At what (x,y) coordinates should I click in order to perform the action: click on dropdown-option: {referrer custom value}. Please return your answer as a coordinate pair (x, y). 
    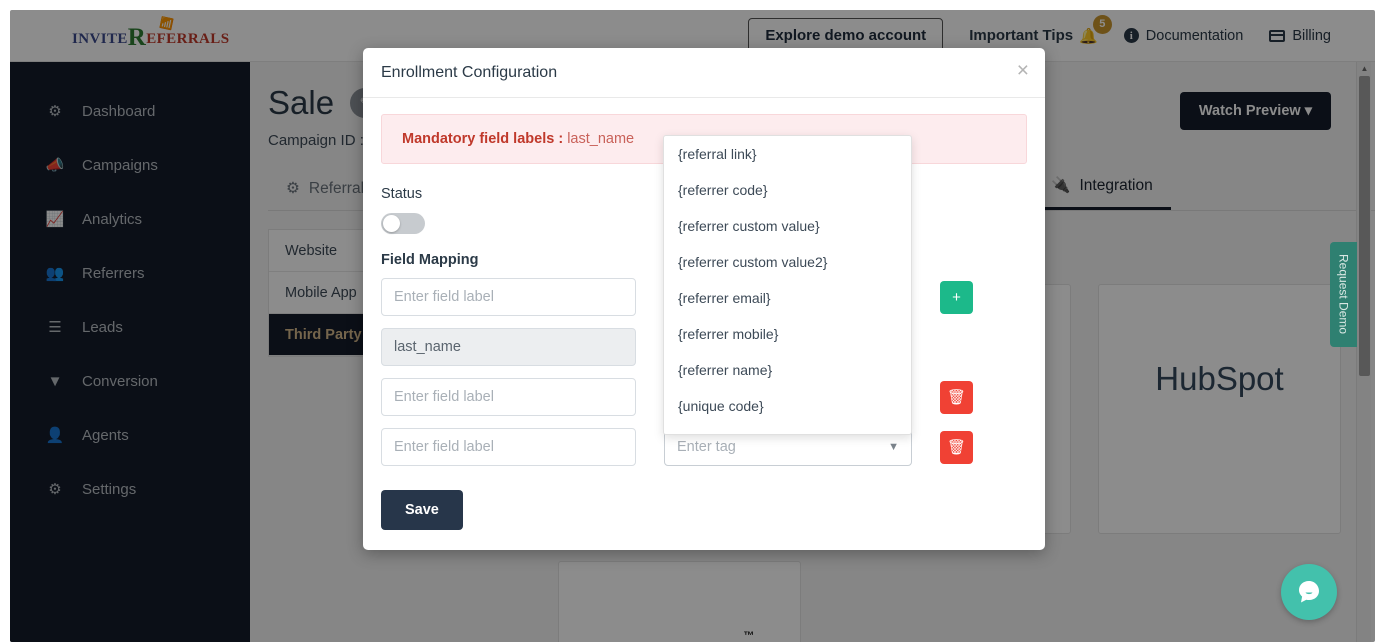
    Looking at the image, I should click on (787, 226).